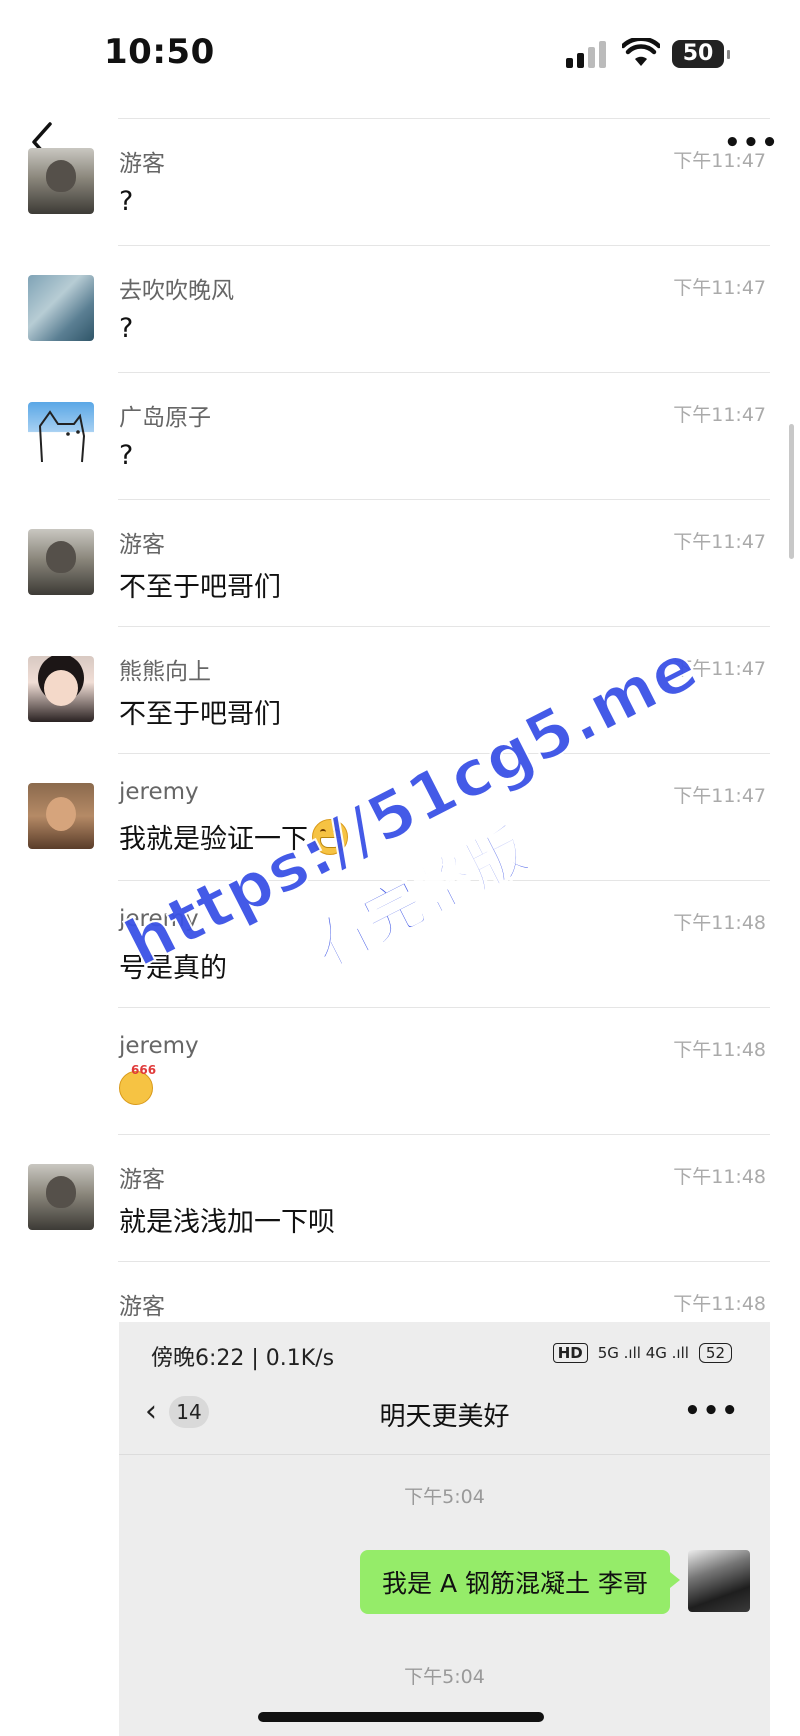 The width and height of the screenshot is (800, 1736). Describe the element at coordinates (213, 839) in the screenshot. I see `message-text: 我就是验证一下` at that location.